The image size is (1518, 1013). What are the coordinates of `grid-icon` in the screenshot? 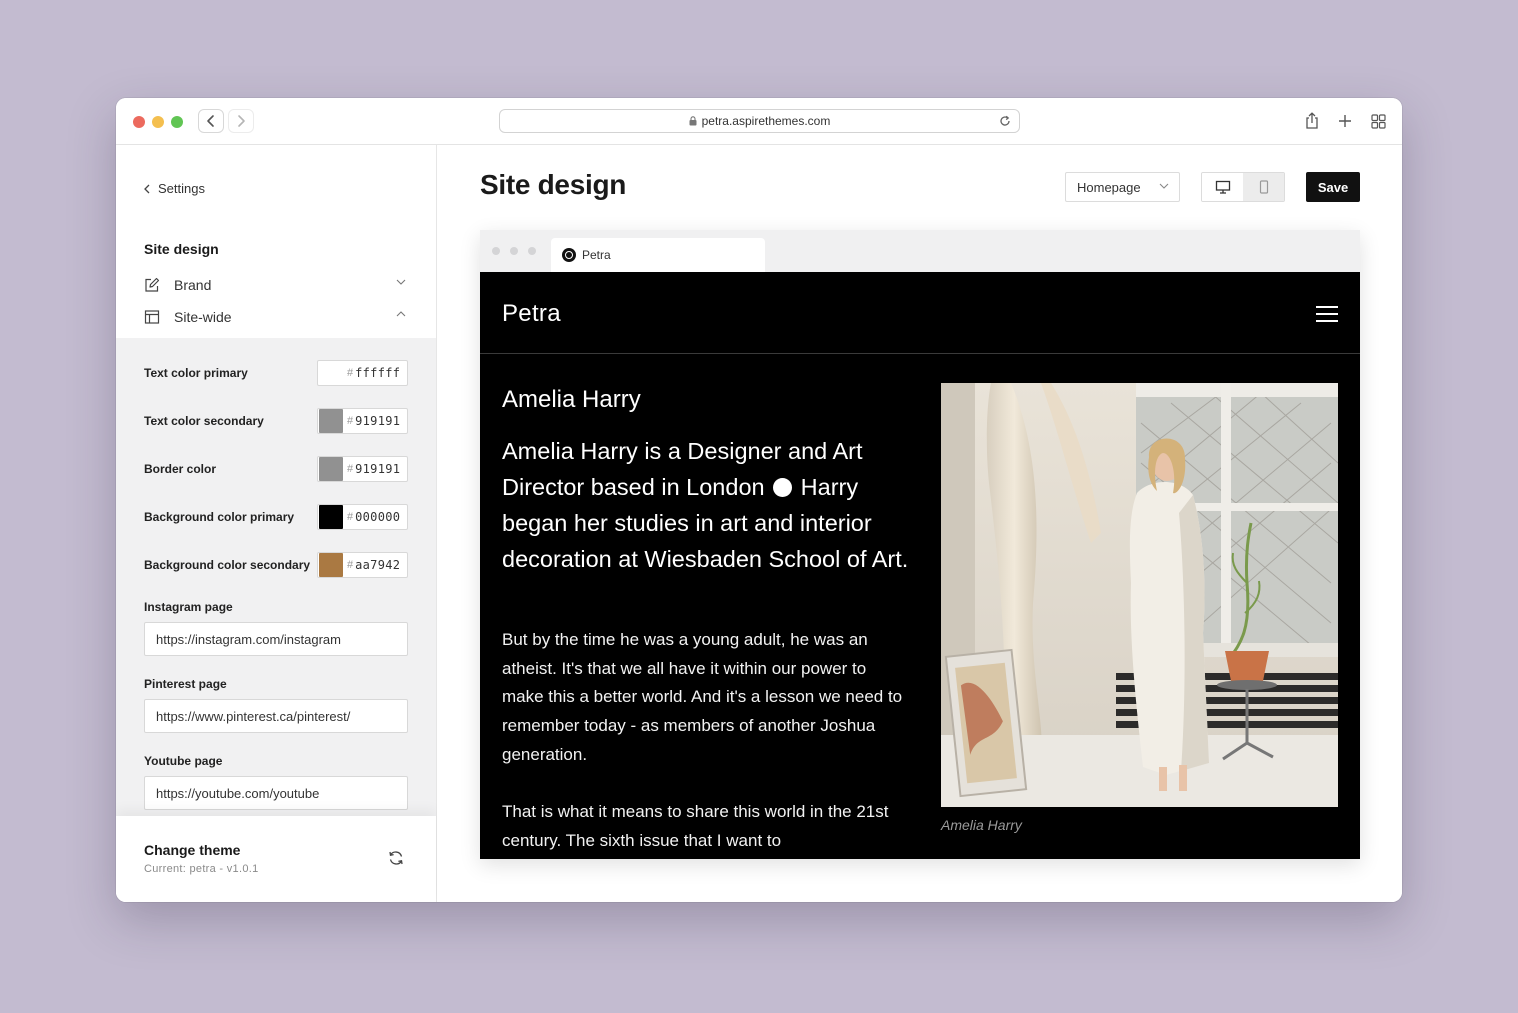 It's located at (1378, 121).